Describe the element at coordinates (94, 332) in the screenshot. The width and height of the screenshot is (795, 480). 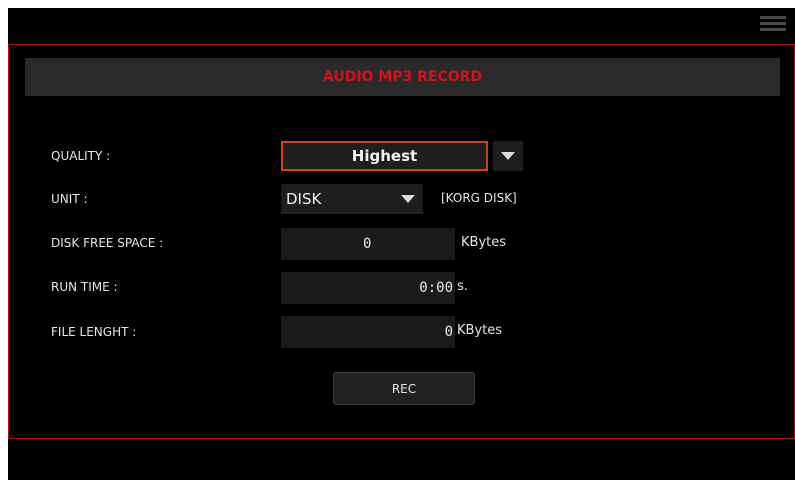
I see `file-length-label: FILE LENGHT :` at that location.